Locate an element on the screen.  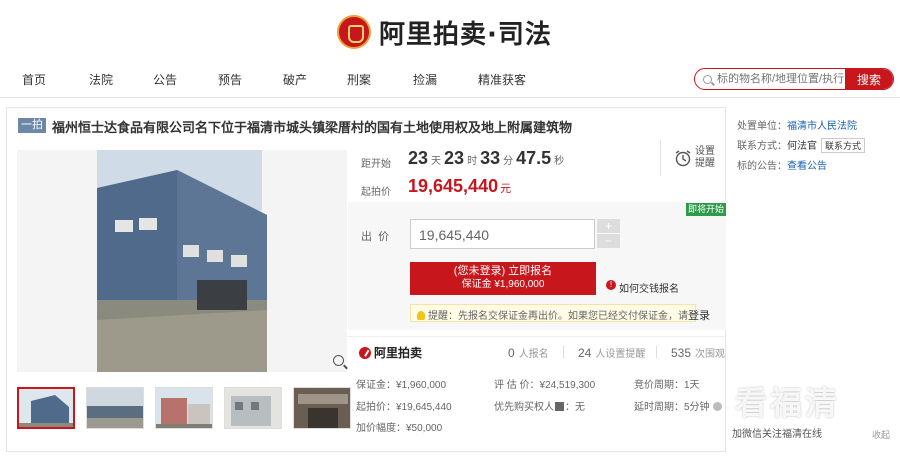
start-price: 19,645,440 元 is located at coordinates (459, 186).